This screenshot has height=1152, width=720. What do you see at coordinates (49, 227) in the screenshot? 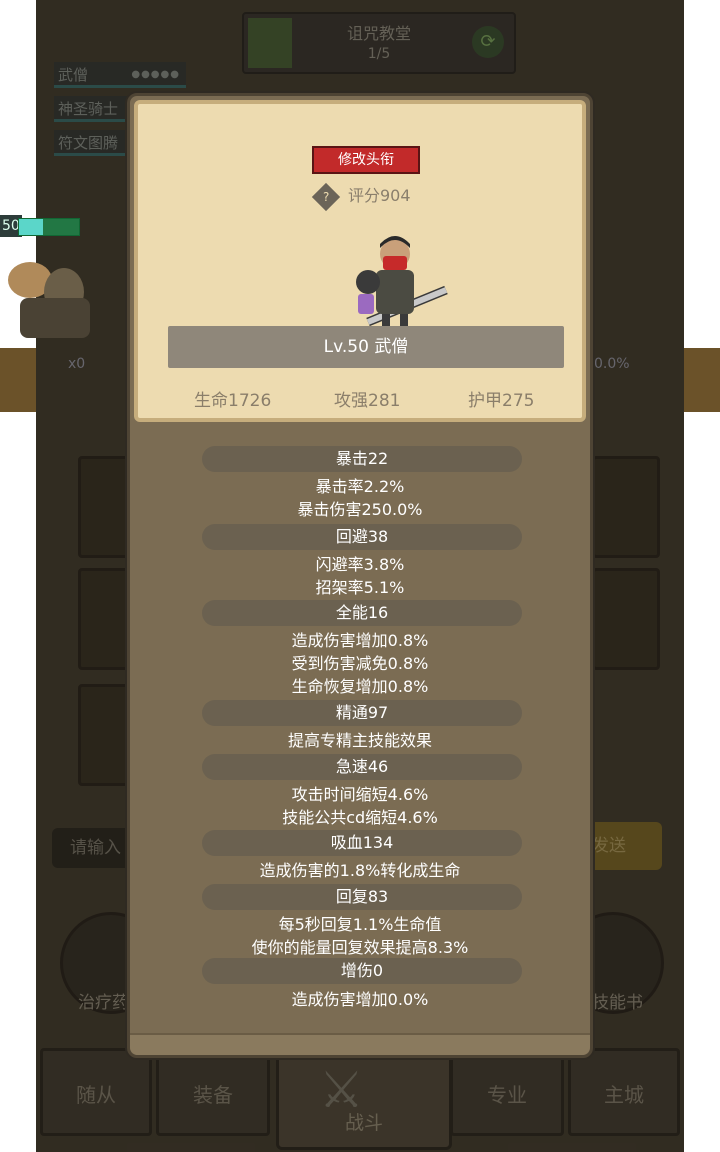
I see `hp-bar` at bounding box center [49, 227].